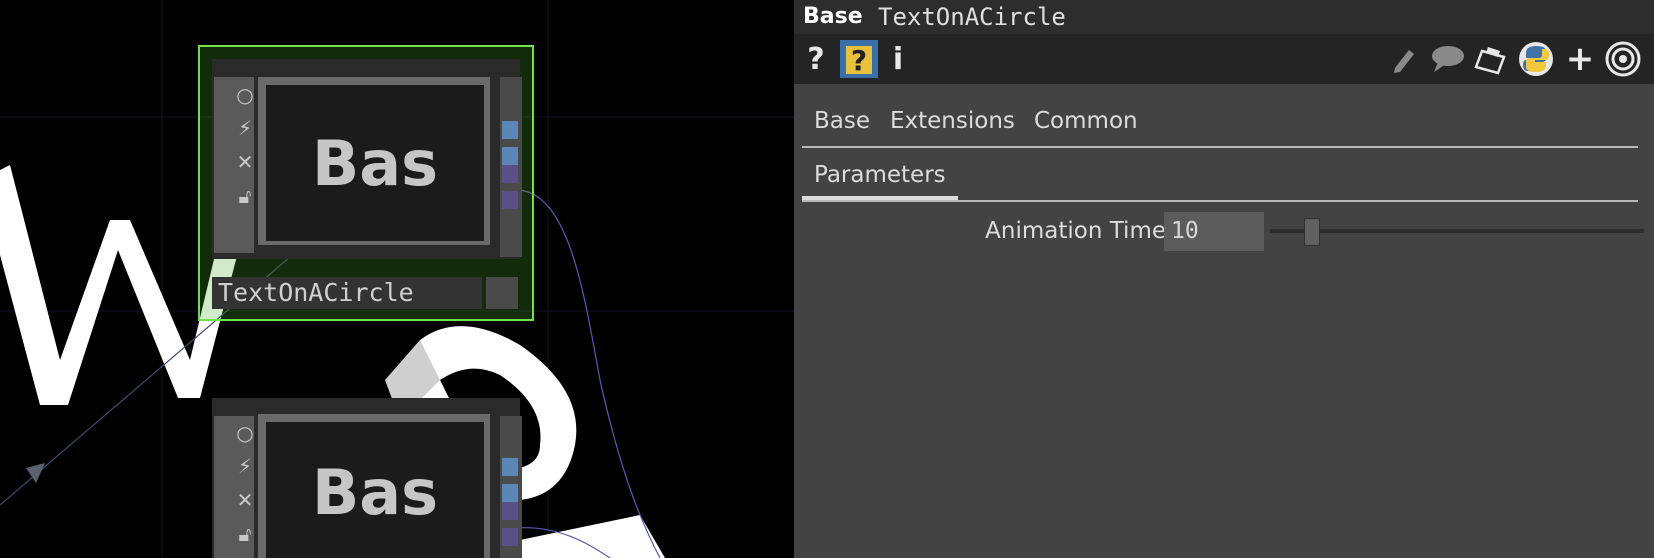 This screenshot has width=1654, height=558. What do you see at coordinates (502, 293) in the screenshot?
I see `viewer-toggle-button` at bounding box center [502, 293].